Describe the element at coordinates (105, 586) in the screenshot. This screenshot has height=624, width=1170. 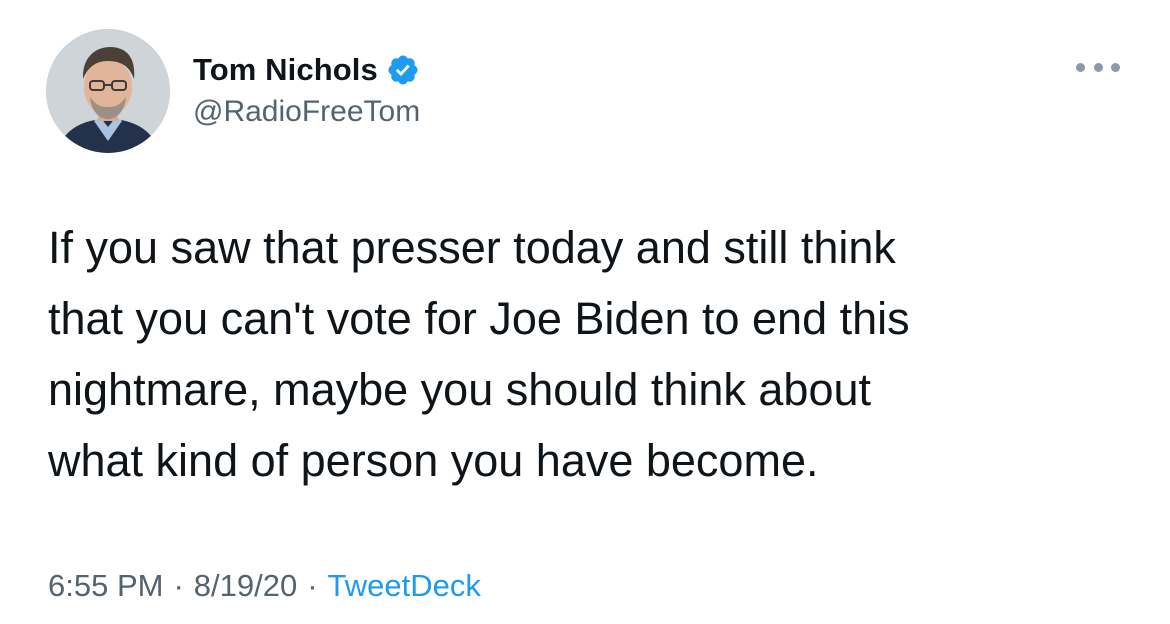
I see `tweet-time: 6:55 PM` at that location.